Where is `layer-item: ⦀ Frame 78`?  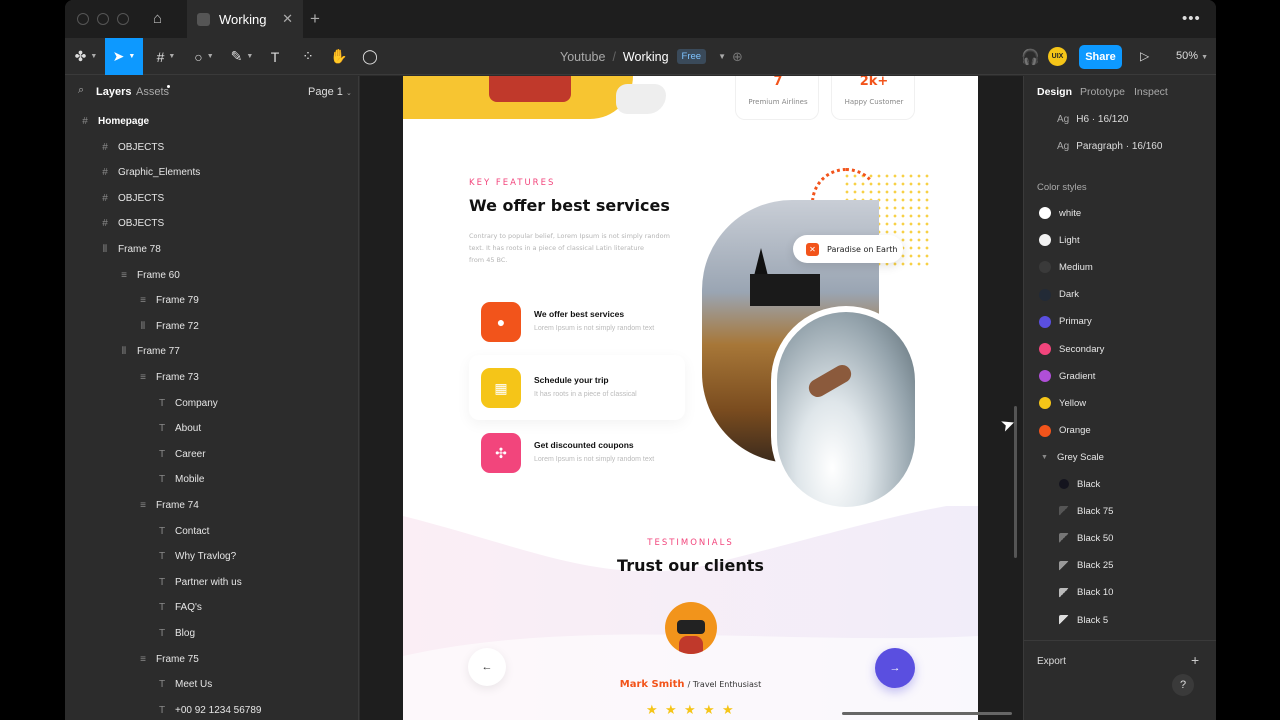 layer-item: ⦀ Frame 78 is located at coordinates (129, 249).